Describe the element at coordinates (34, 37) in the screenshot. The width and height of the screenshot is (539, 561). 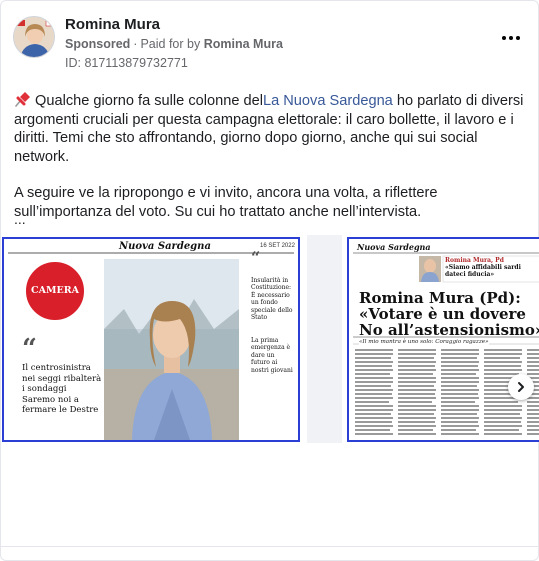
I see `avatar` at that location.